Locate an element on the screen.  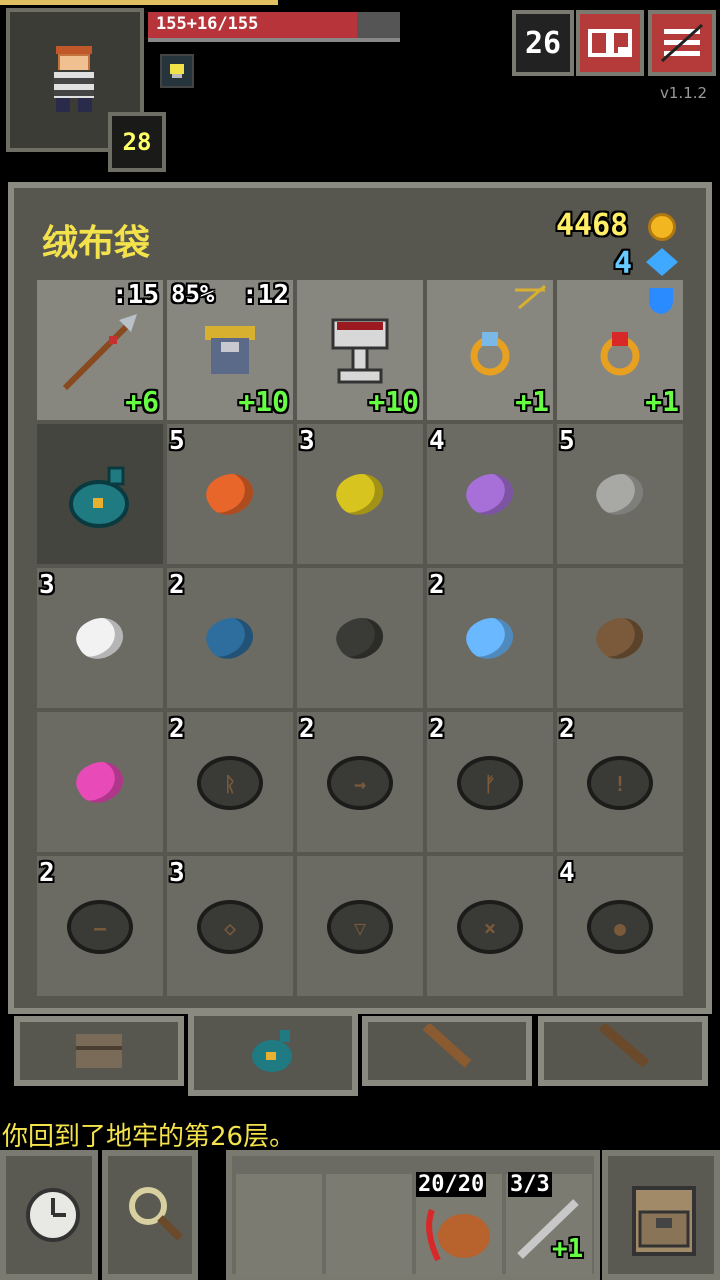
inventory-slot-orange-seed: 5 is located at coordinates (230, 494).